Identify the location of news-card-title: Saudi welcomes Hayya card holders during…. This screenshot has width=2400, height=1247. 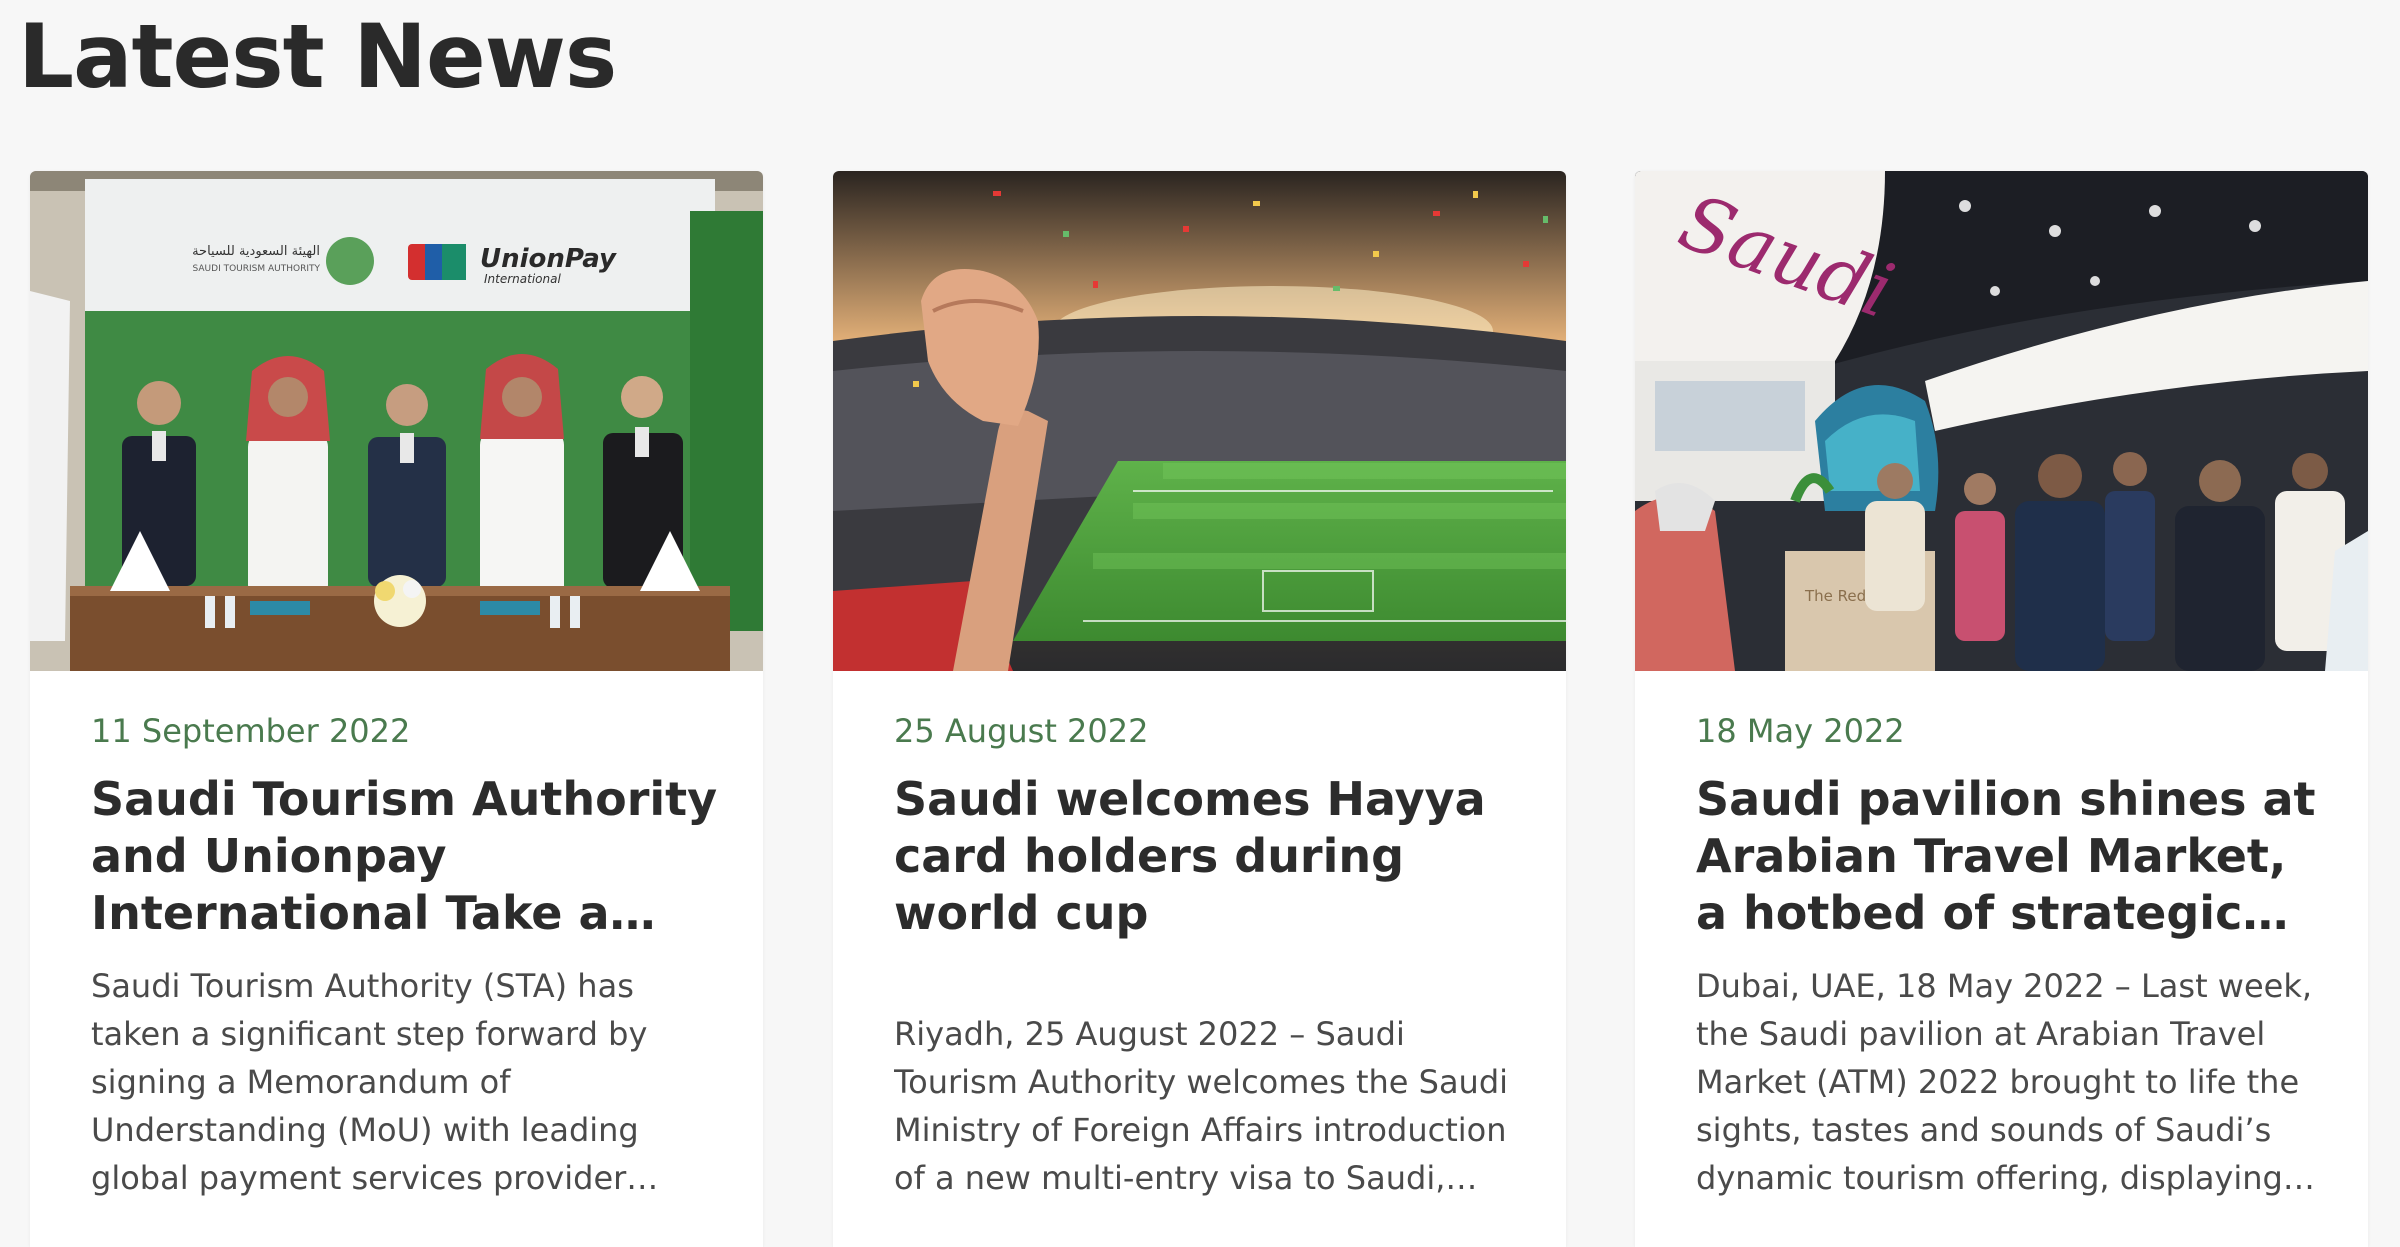
(1209, 856).